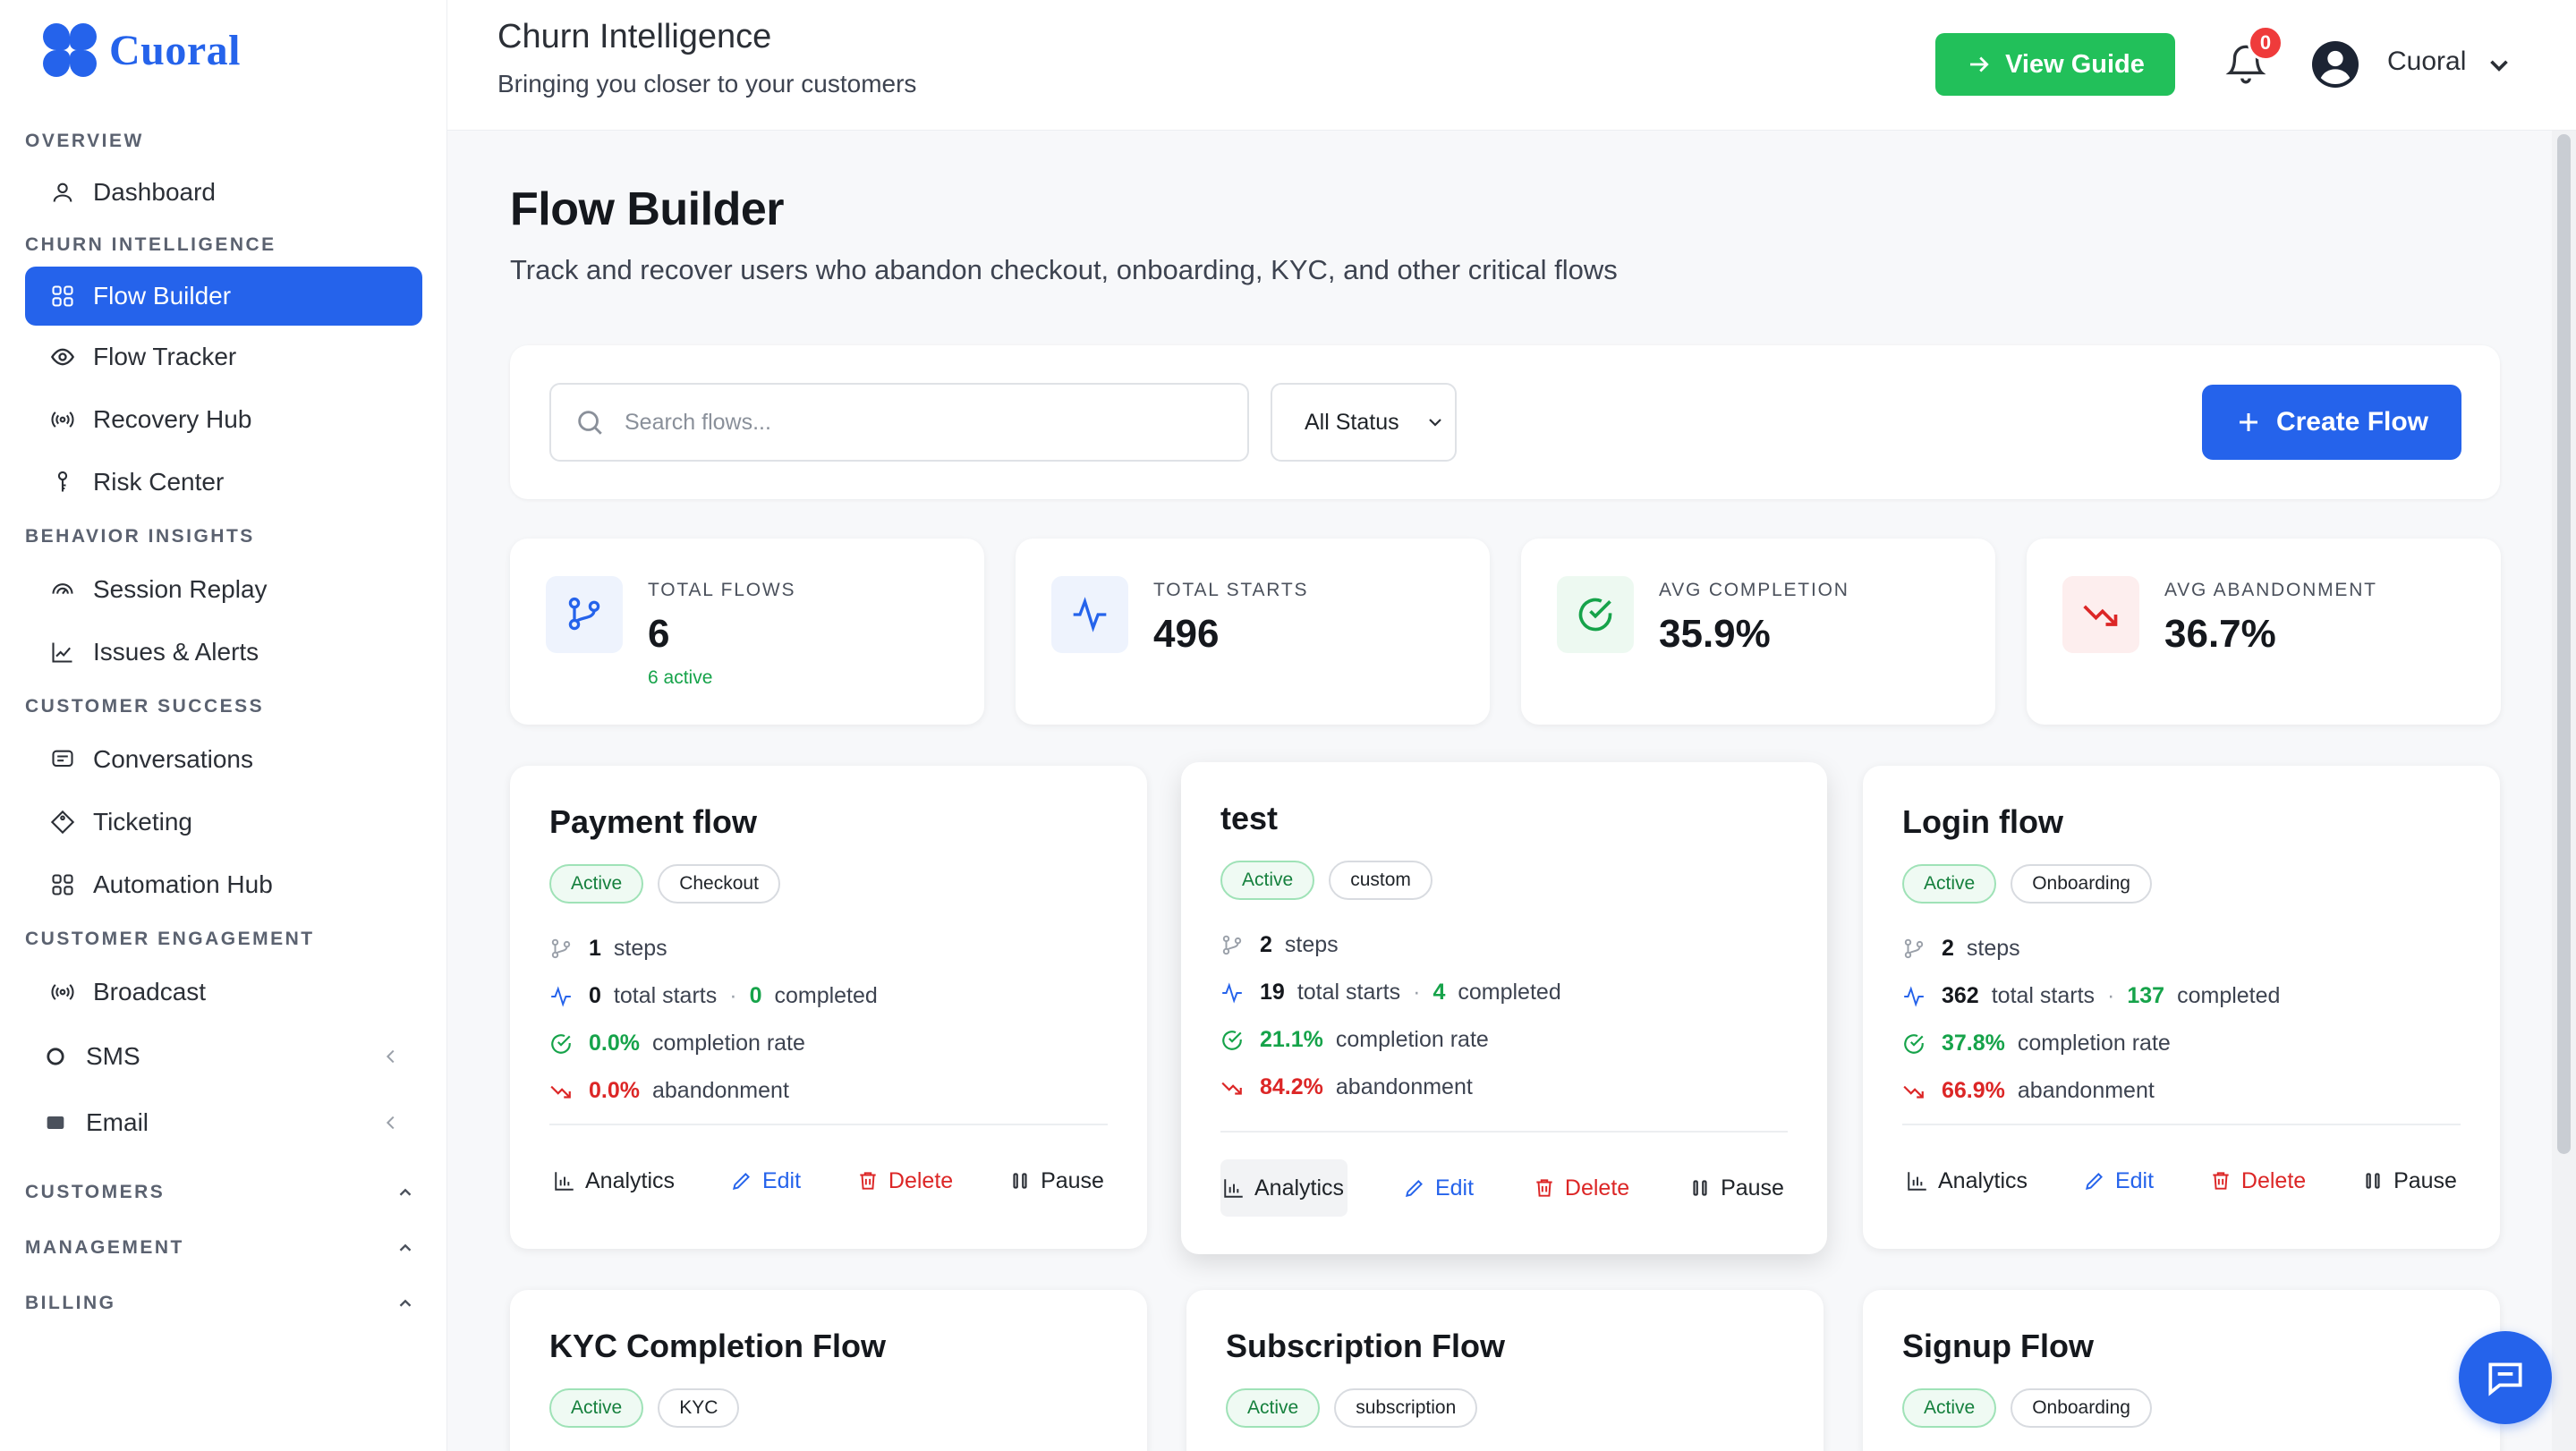 The height and width of the screenshot is (1451, 2576). I want to click on stat-label: TOTAL STARTS, so click(1231, 590).